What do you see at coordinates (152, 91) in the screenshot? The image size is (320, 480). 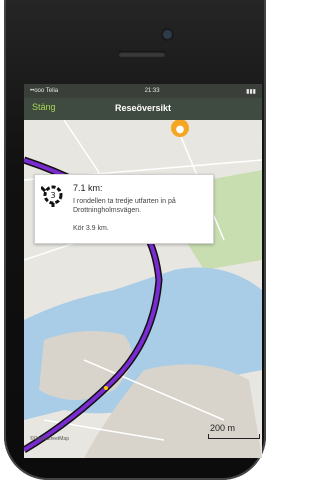 I see `status-time: 21:33` at bounding box center [152, 91].